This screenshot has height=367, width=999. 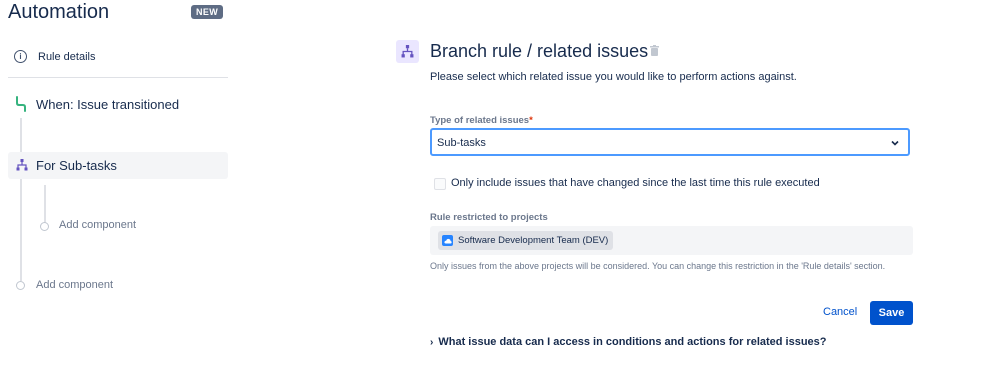 What do you see at coordinates (539, 51) in the screenshot?
I see `page-title: Branch rule / related issues` at bounding box center [539, 51].